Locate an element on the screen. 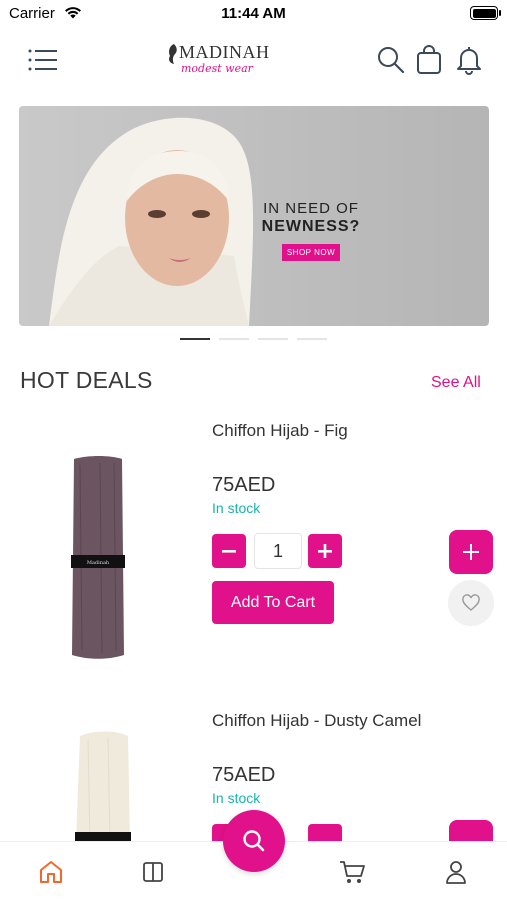  banner-subheadline: NEWNESS? is located at coordinates (311, 226).